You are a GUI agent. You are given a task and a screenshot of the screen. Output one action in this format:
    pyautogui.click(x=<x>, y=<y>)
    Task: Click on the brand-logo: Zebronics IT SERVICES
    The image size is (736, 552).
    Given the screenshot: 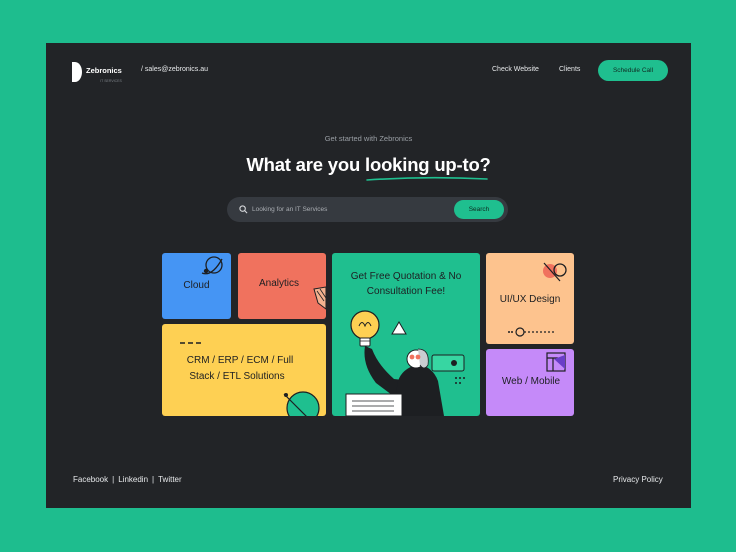 What is the action you would take?
    pyautogui.click(x=97, y=71)
    